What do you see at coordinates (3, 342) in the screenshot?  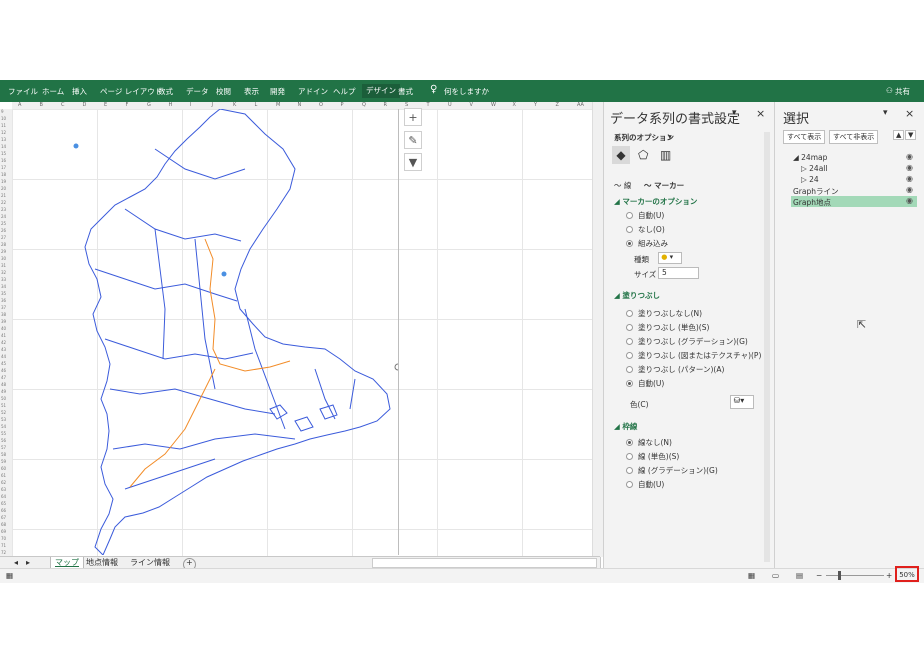 I see `row-label: 42` at bounding box center [3, 342].